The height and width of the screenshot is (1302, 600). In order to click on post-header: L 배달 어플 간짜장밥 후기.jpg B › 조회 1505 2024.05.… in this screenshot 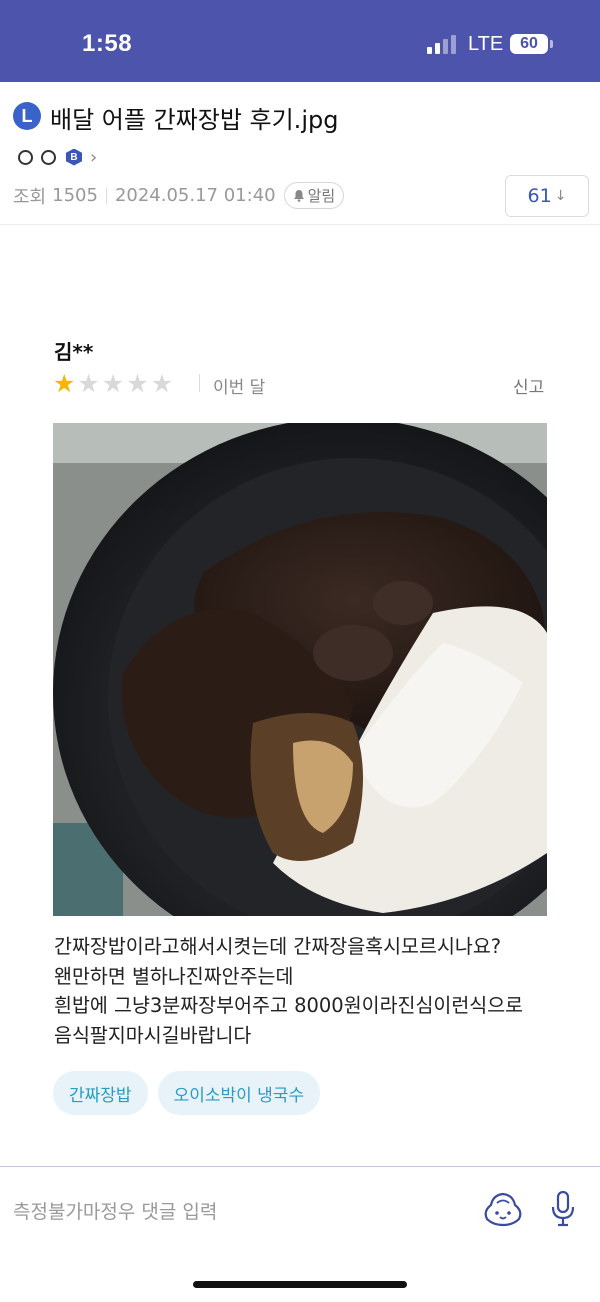, I will do `click(300, 153)`.